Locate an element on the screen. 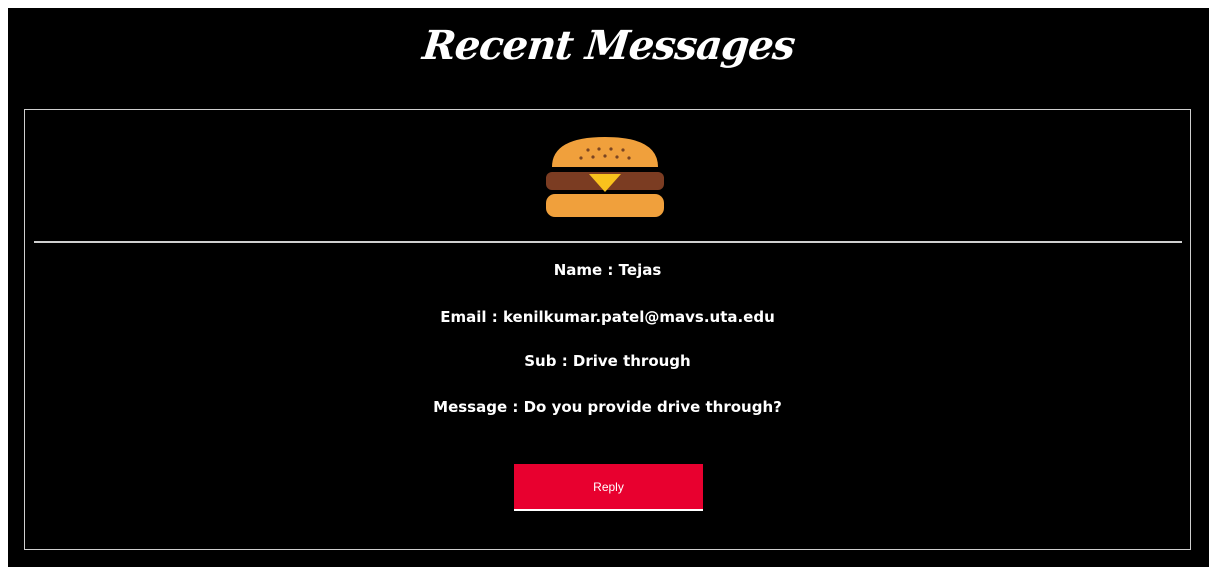  message-body: Message : Do you provide drive through? is located at coordinates (607, 407).